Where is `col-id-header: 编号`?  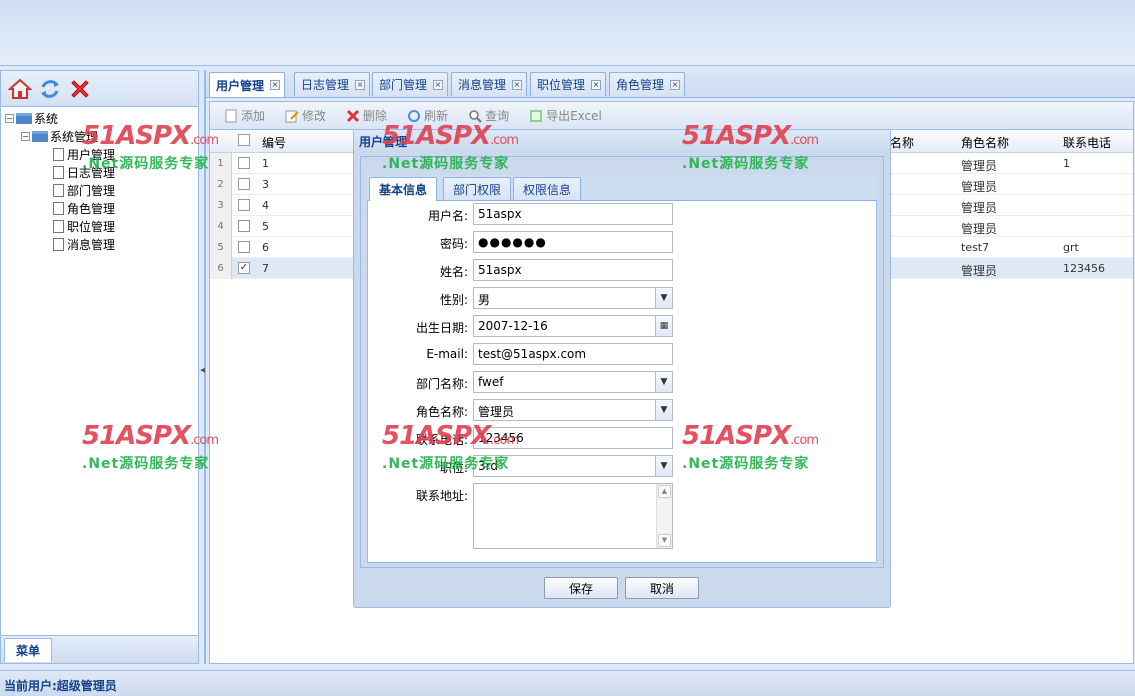
col-id-header: 编号 is located at coordinates (274, 142).